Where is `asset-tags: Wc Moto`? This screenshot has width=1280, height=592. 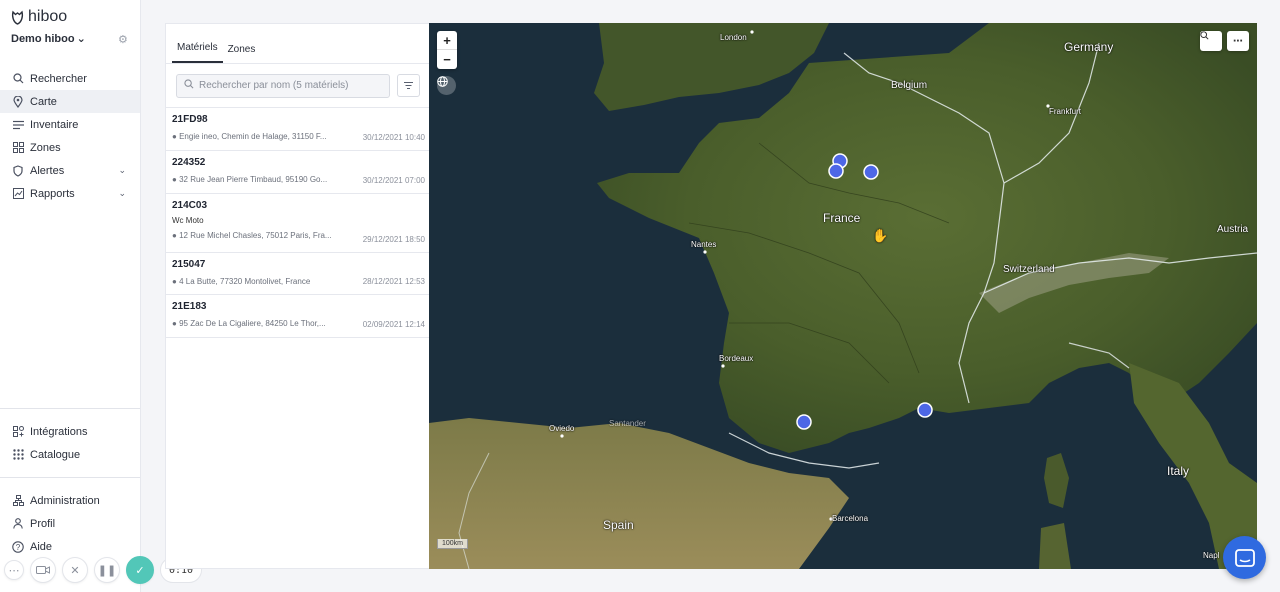 asset-tags: Wc Moto is located at coordinates (188, 220).